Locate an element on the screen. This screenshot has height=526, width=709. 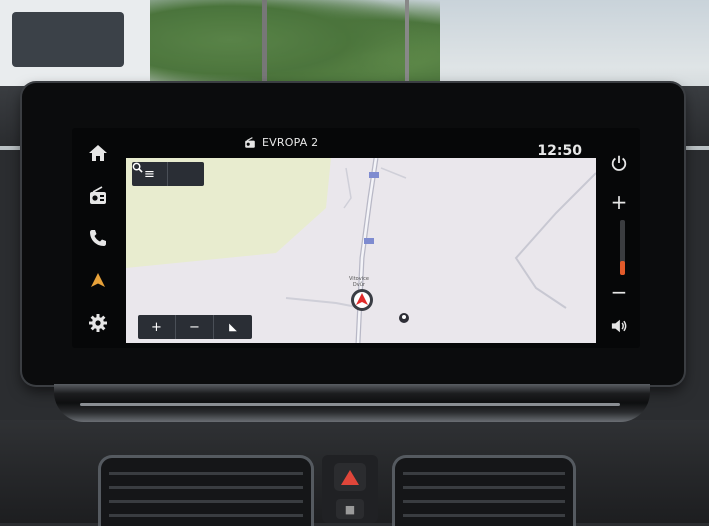
power-button is located at coordinates (619, 163).